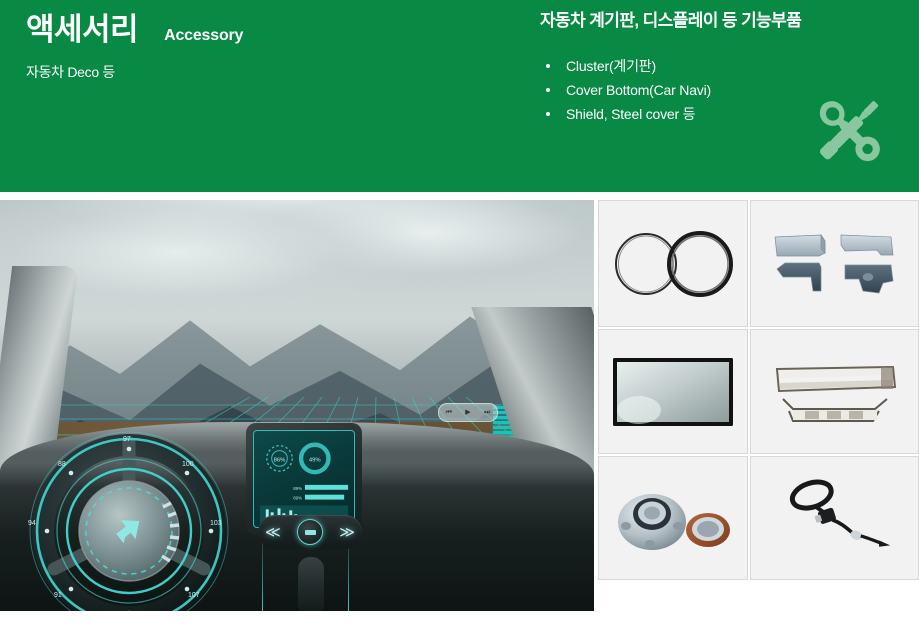 Image resolution: width=919 pixels, height=633 pixels. Describe the element at coordinates (311, 584) in the screenshot. I see `gear-shifter` at that location.